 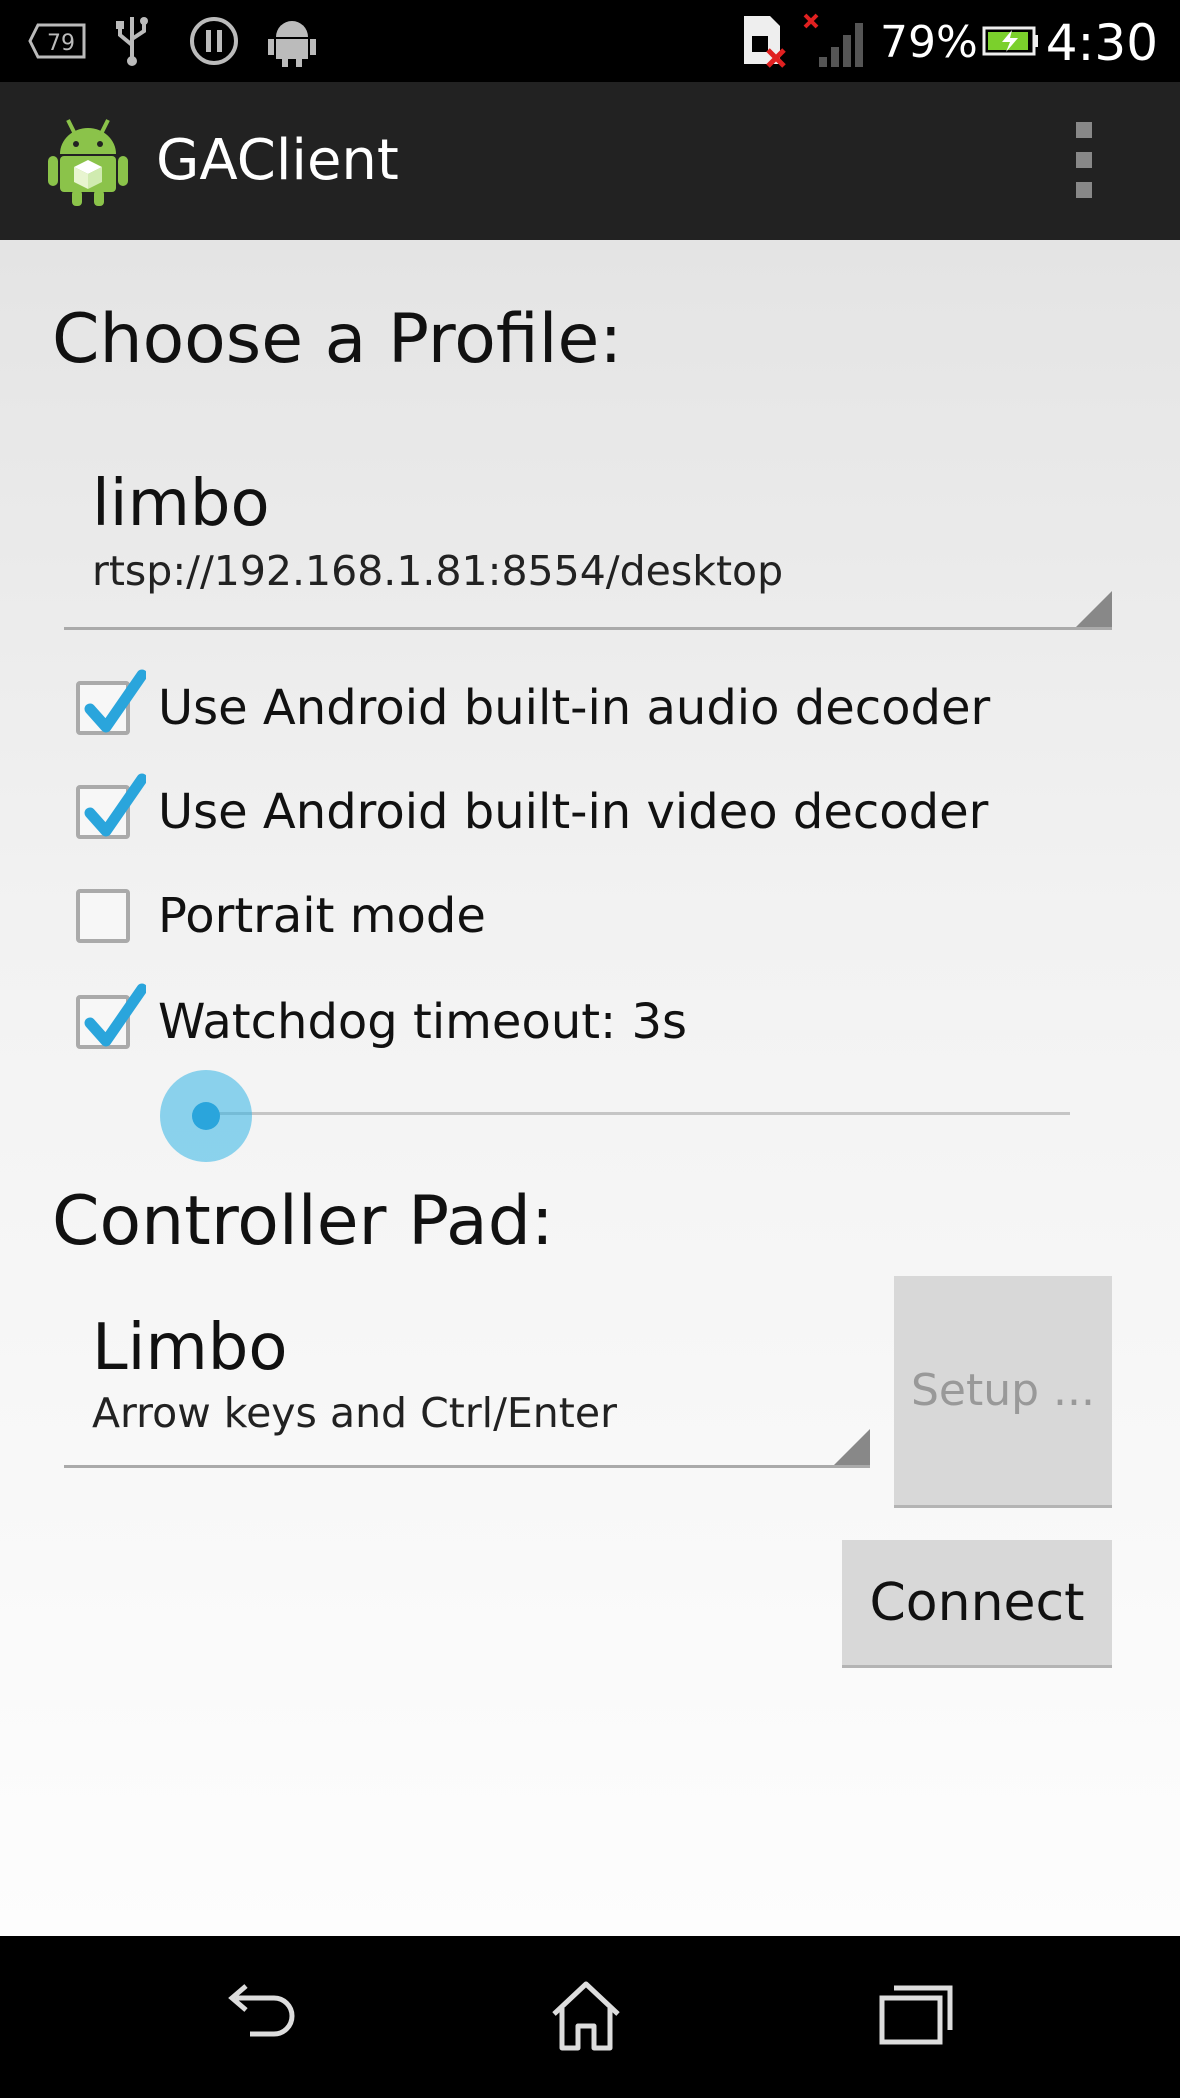 What do you see at coordinates (1011, 41) in the screenshot?
I see `battery-charging-icon` at bounding box center [1011, 41].